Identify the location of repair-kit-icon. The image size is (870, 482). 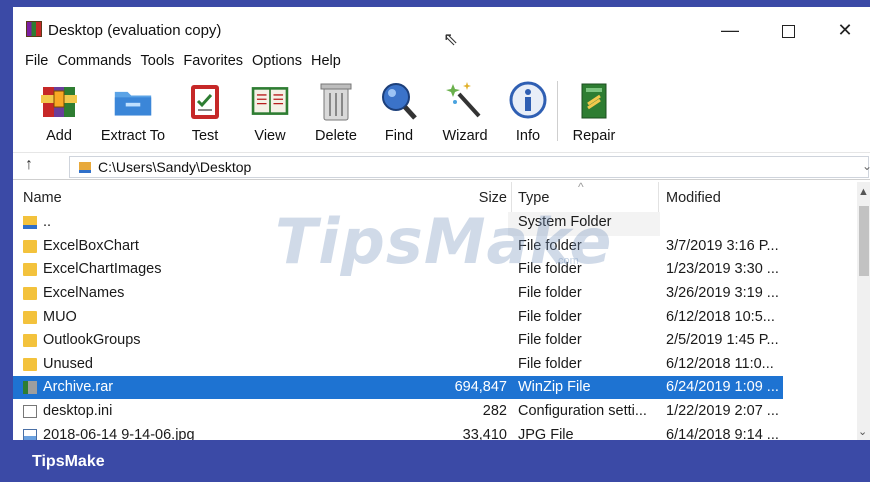
(594, 101).